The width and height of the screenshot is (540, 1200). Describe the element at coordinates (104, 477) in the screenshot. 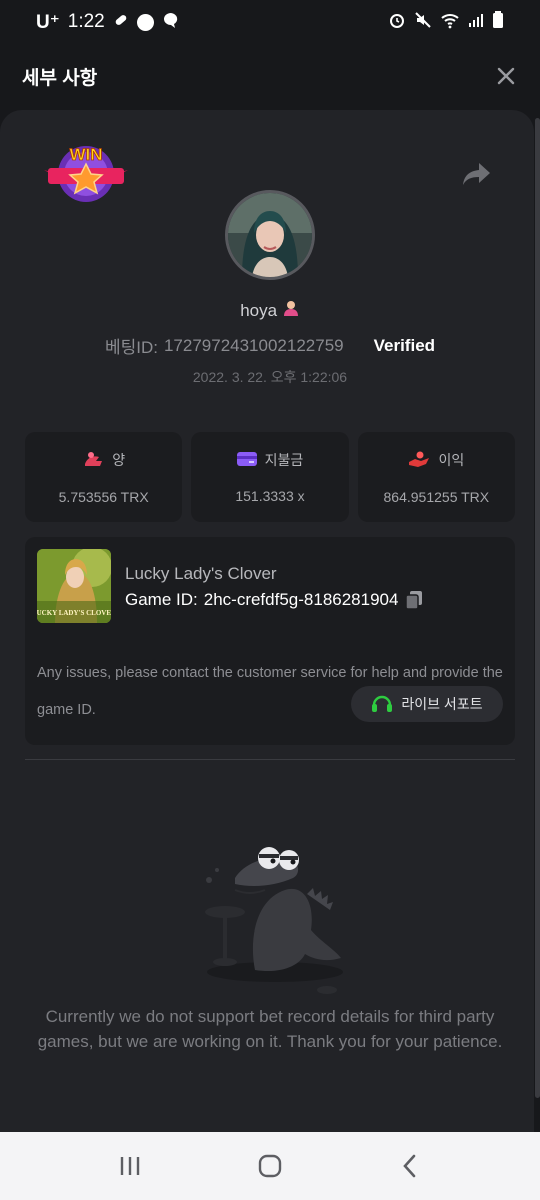

I see `stat-card-amount: 양 5.753556 TRX` at that location.